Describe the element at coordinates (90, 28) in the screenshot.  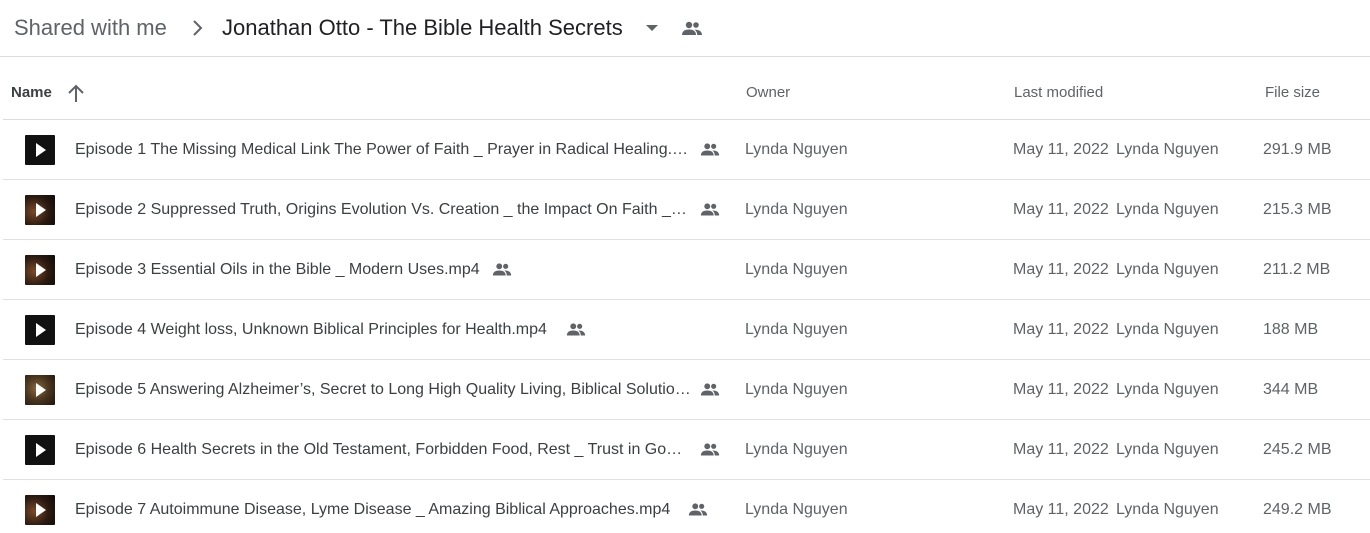
I see `breadcrumb-shared-with-me: Shared with me` at that location.